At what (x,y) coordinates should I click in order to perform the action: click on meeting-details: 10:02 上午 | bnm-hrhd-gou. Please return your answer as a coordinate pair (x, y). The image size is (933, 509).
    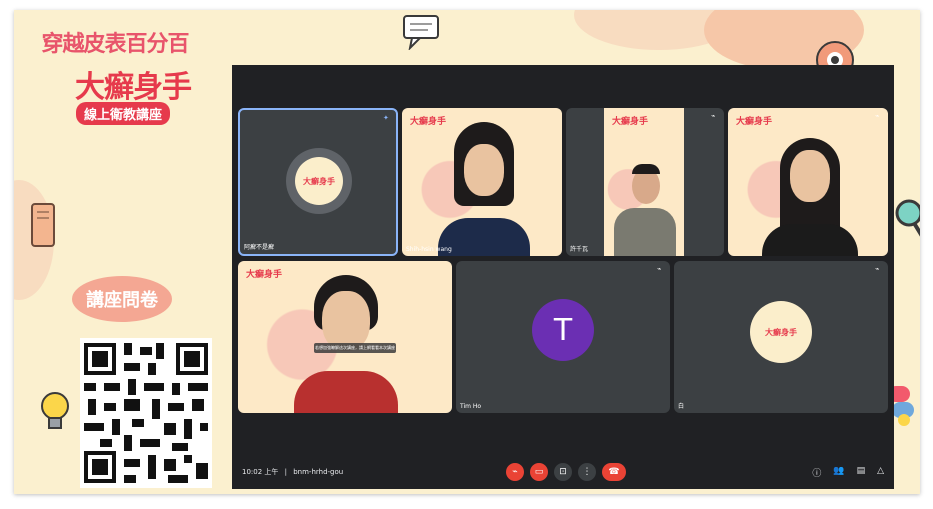
    Looking at the image, I should click on (292, 472).